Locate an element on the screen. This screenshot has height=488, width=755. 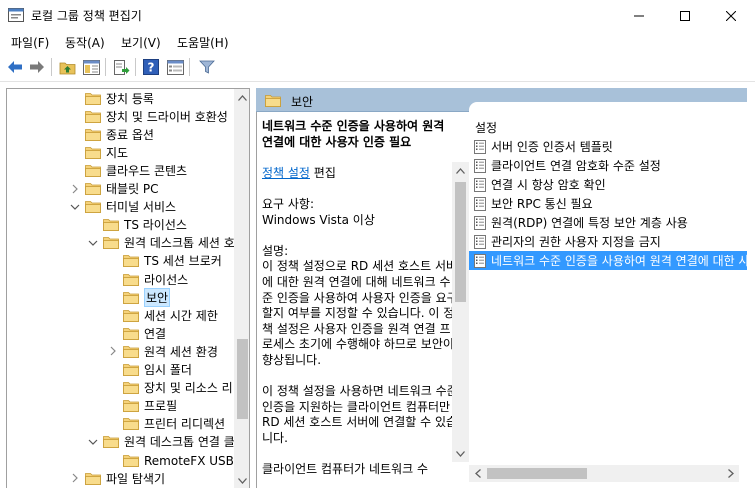
settings-scrollbar-thumb is located at coordinates (537, 473).